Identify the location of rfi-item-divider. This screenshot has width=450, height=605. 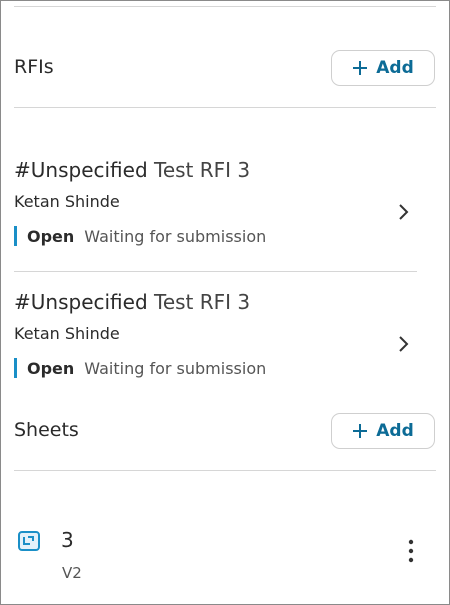
(215, 271).